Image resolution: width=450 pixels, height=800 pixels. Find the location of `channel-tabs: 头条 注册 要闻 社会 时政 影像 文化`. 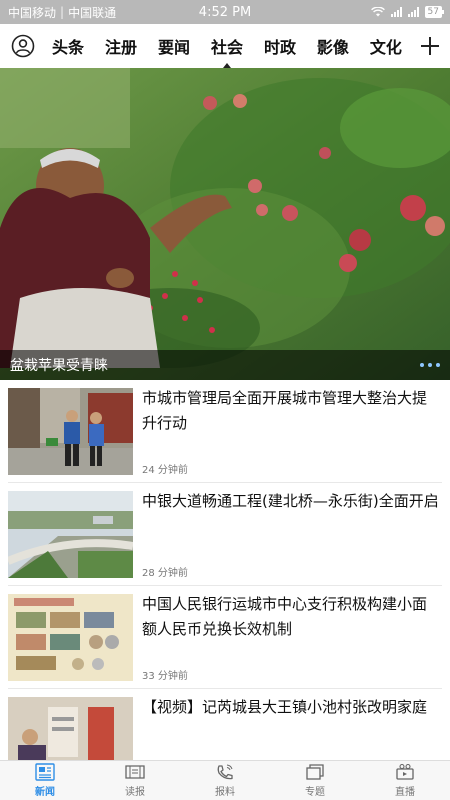

channel-tabs: 头条 注册 要闻 社会 时政 影像 文化 is located at coordinates (228, 51).